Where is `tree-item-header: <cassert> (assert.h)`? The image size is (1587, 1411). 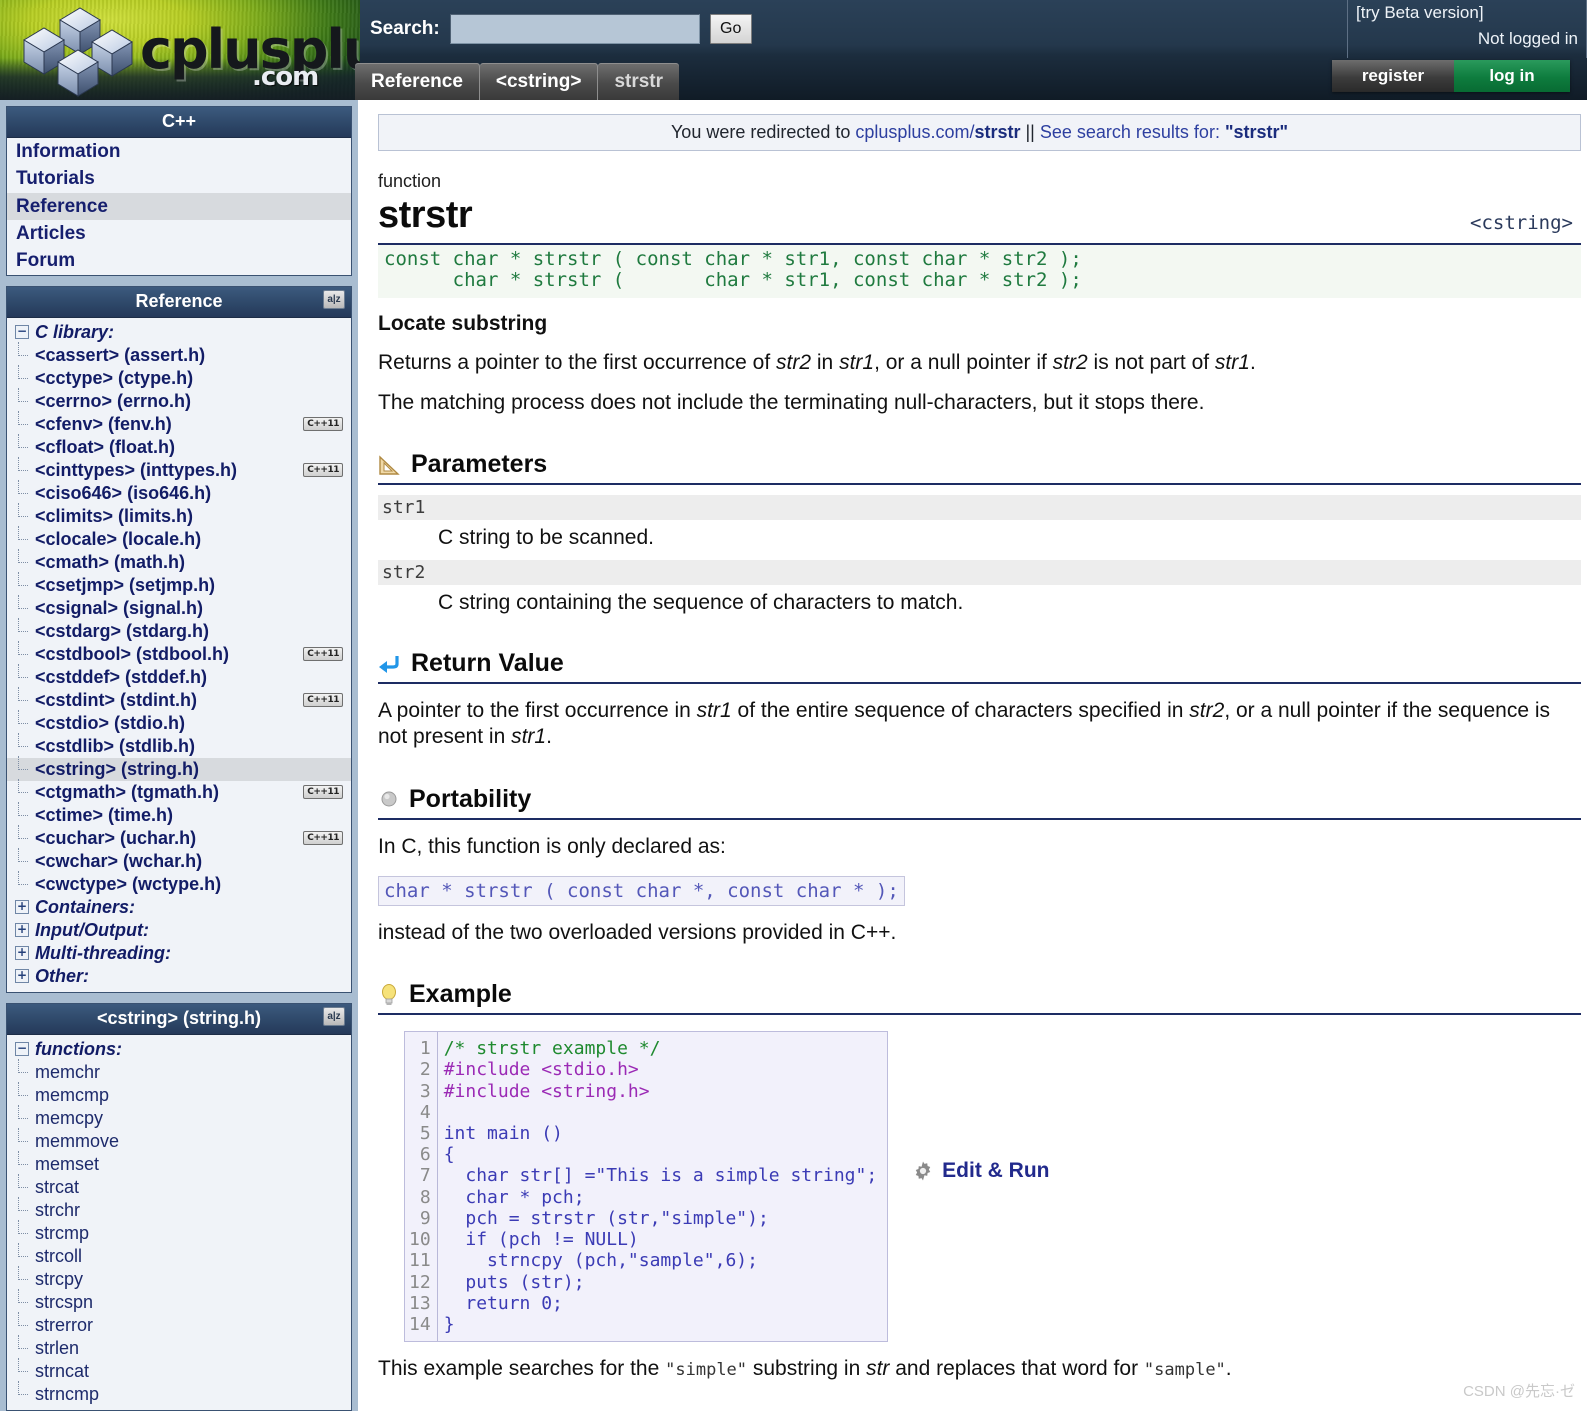 tree-item-header: <cassert> (assert.h) is located at coordinates (179, 354).